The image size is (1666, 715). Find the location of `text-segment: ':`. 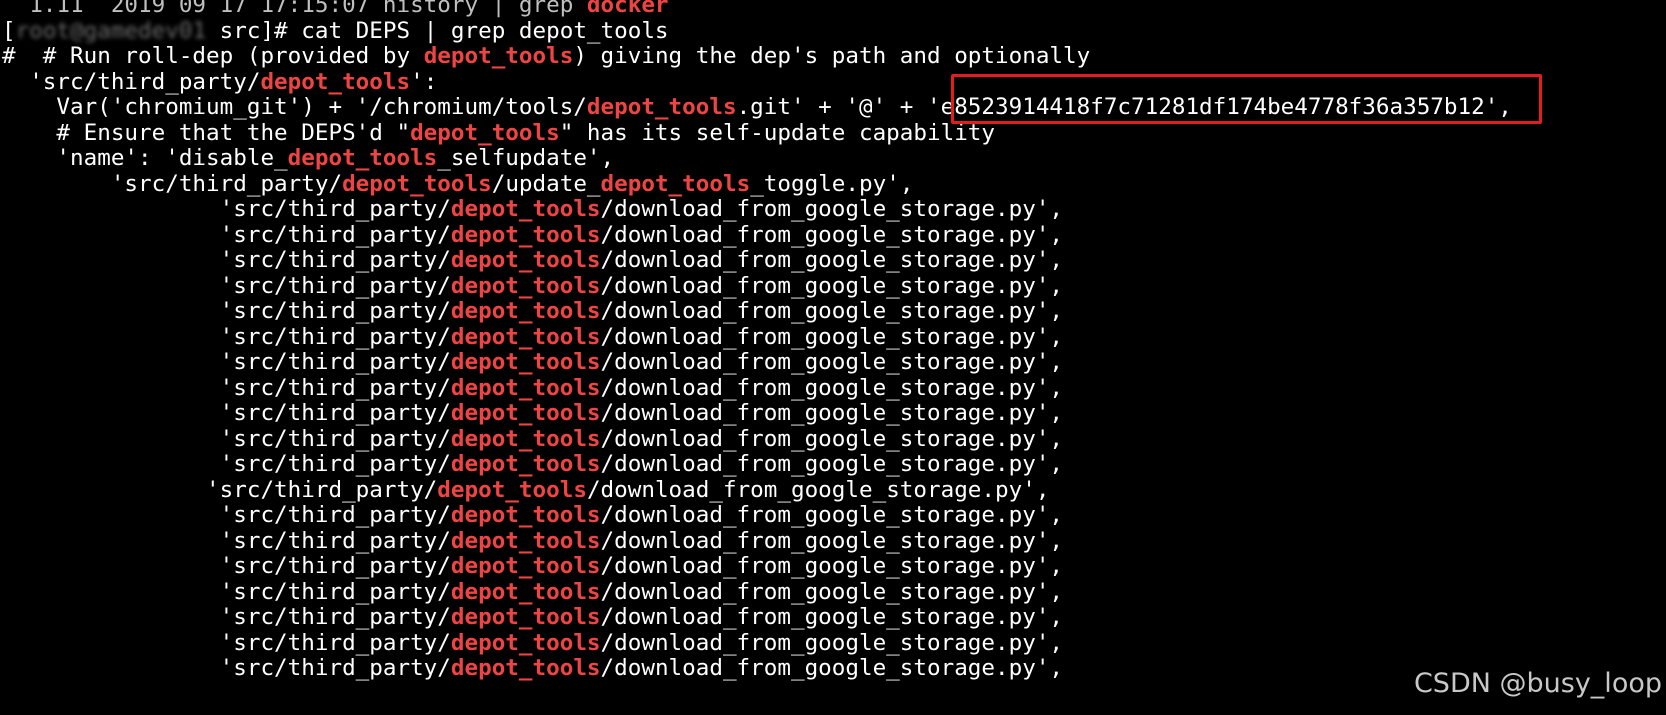

text-segment: ': is located at coordinates (424, 81).